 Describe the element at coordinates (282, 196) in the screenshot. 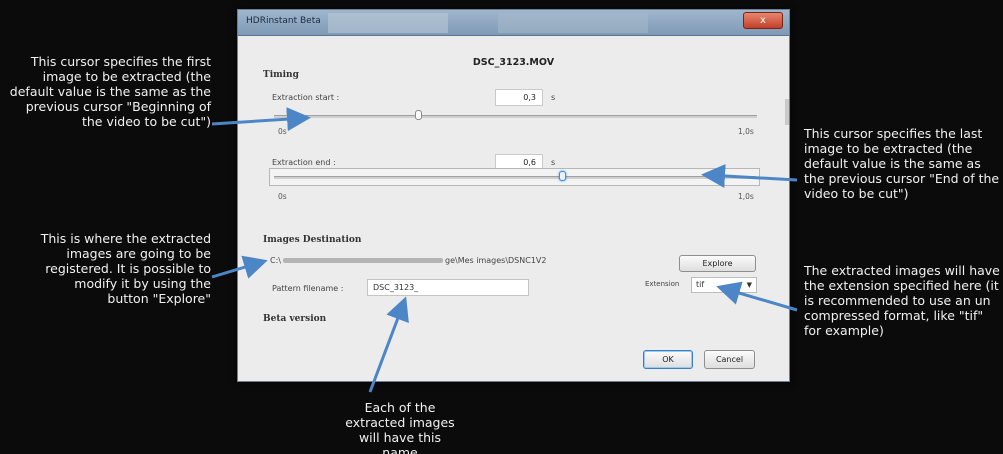

I see `end-slider-min: 0s` at that location.